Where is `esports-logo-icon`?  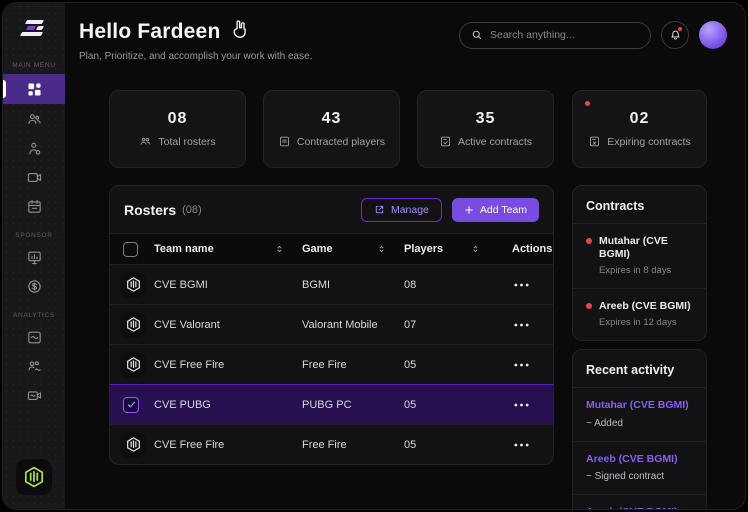 esports-logo-icon is located at coordinates (34, 30).